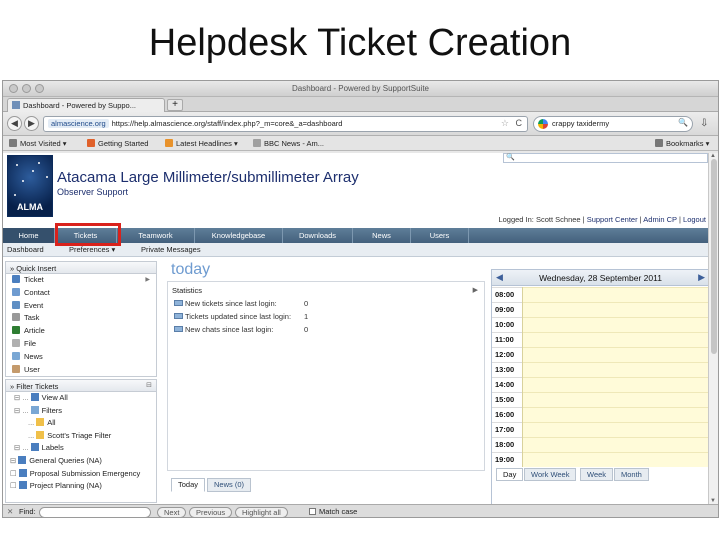  I want to click on back-button: ◀, so click(14, 123).